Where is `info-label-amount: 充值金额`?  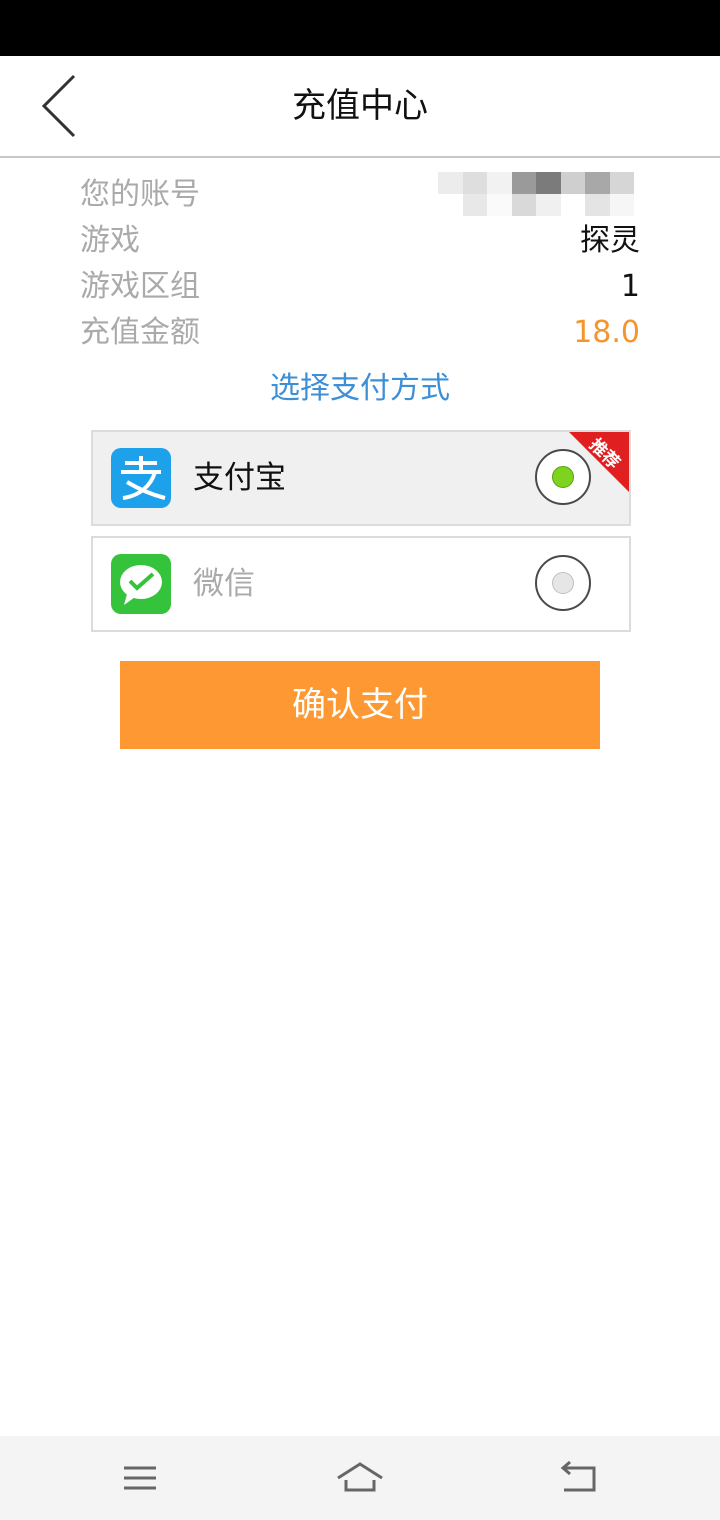 info-label-amount: 充值金额 is located at coordinates (140, 332).